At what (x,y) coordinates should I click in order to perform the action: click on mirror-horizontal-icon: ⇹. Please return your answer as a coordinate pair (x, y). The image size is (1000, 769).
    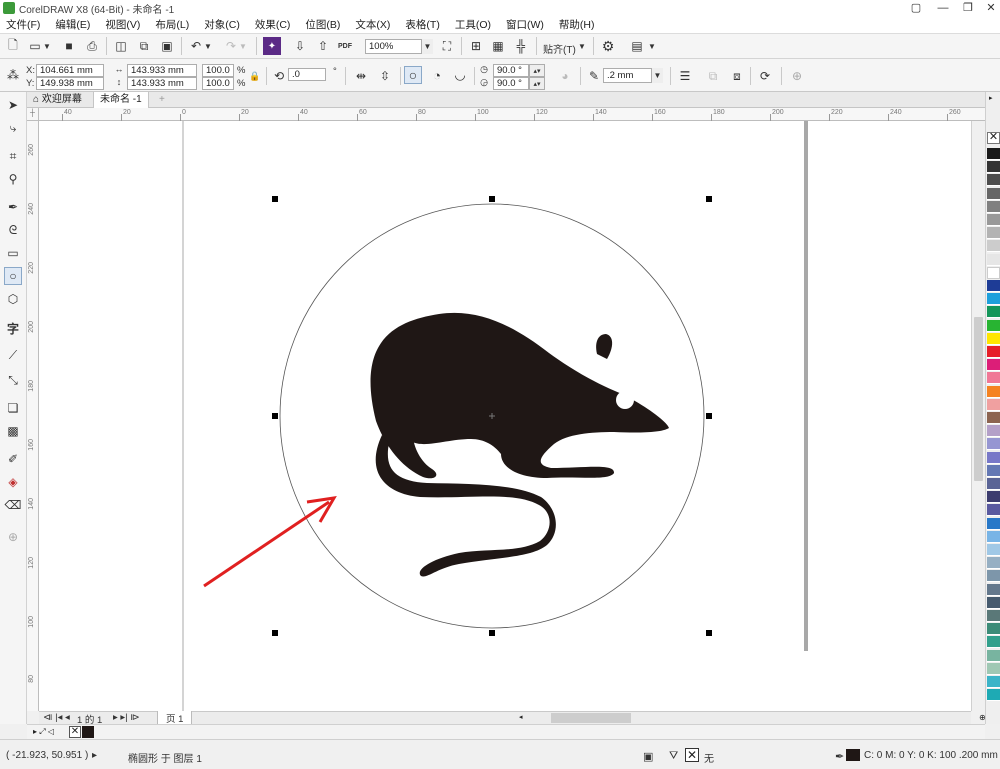
    Looking at the image, I should click on (361, 76).